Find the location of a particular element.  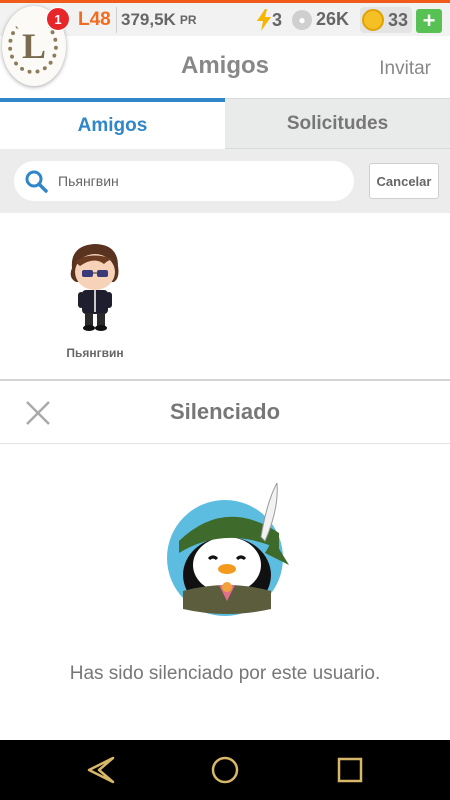

muted-message: Has sido silenciado por este usuario. is located at coordinates (225, 673).